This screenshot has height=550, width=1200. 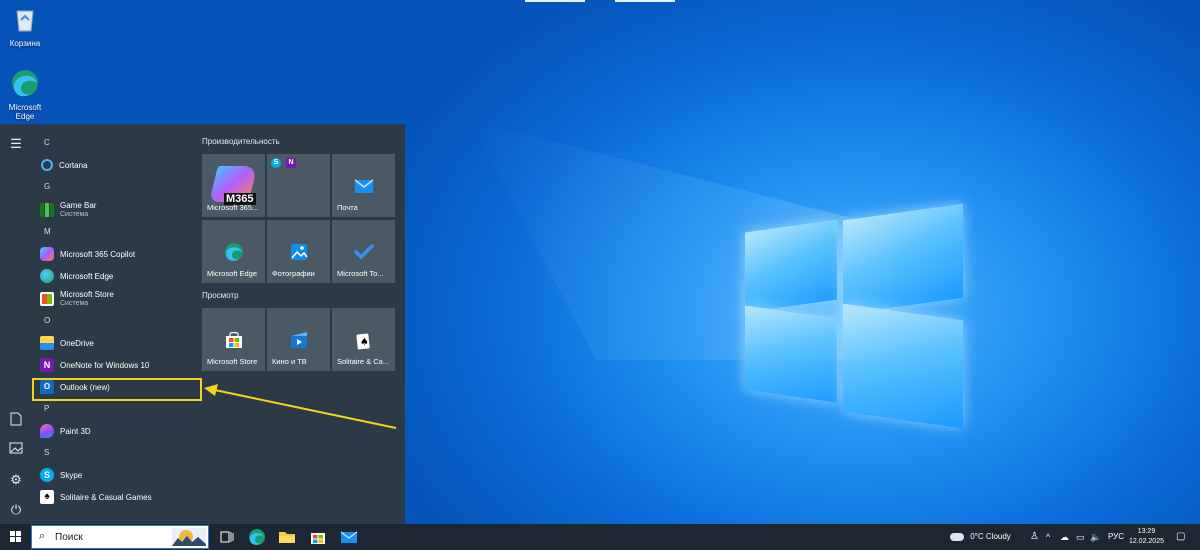 What do you see at coordinates (116, 254) in the screenshot?
I see `app-m365-copilot: Microsoft 365 Copilot` at bounding box center [116, 254].